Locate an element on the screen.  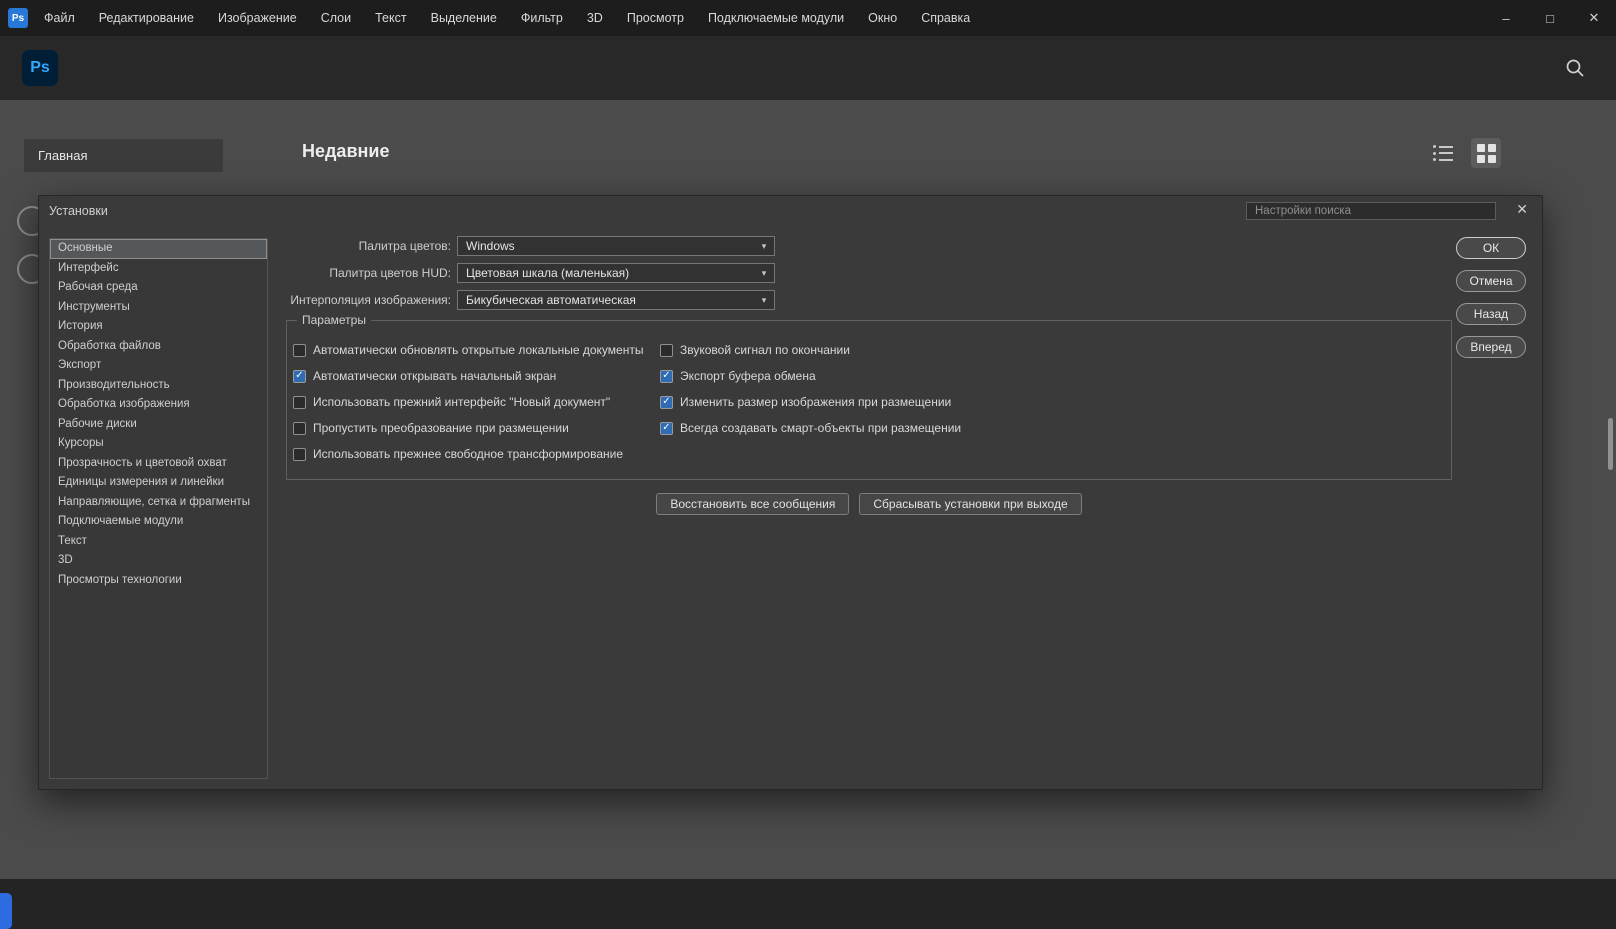
dialog-action-button: Сбрасывать установки при выходе is located at coordinates (970, 504).